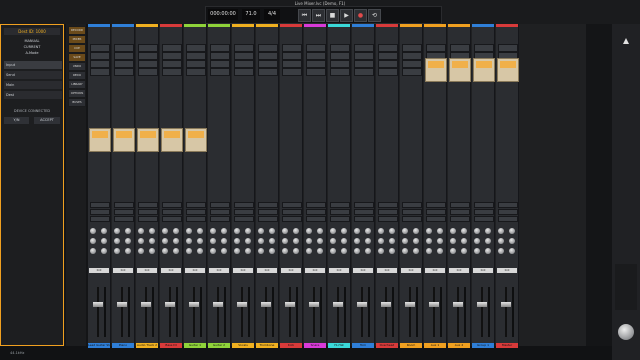 The width and height of the screenshot is (640, 360). I want to click on channel-name: Lead Guitar Stereo, so click(99, 345).